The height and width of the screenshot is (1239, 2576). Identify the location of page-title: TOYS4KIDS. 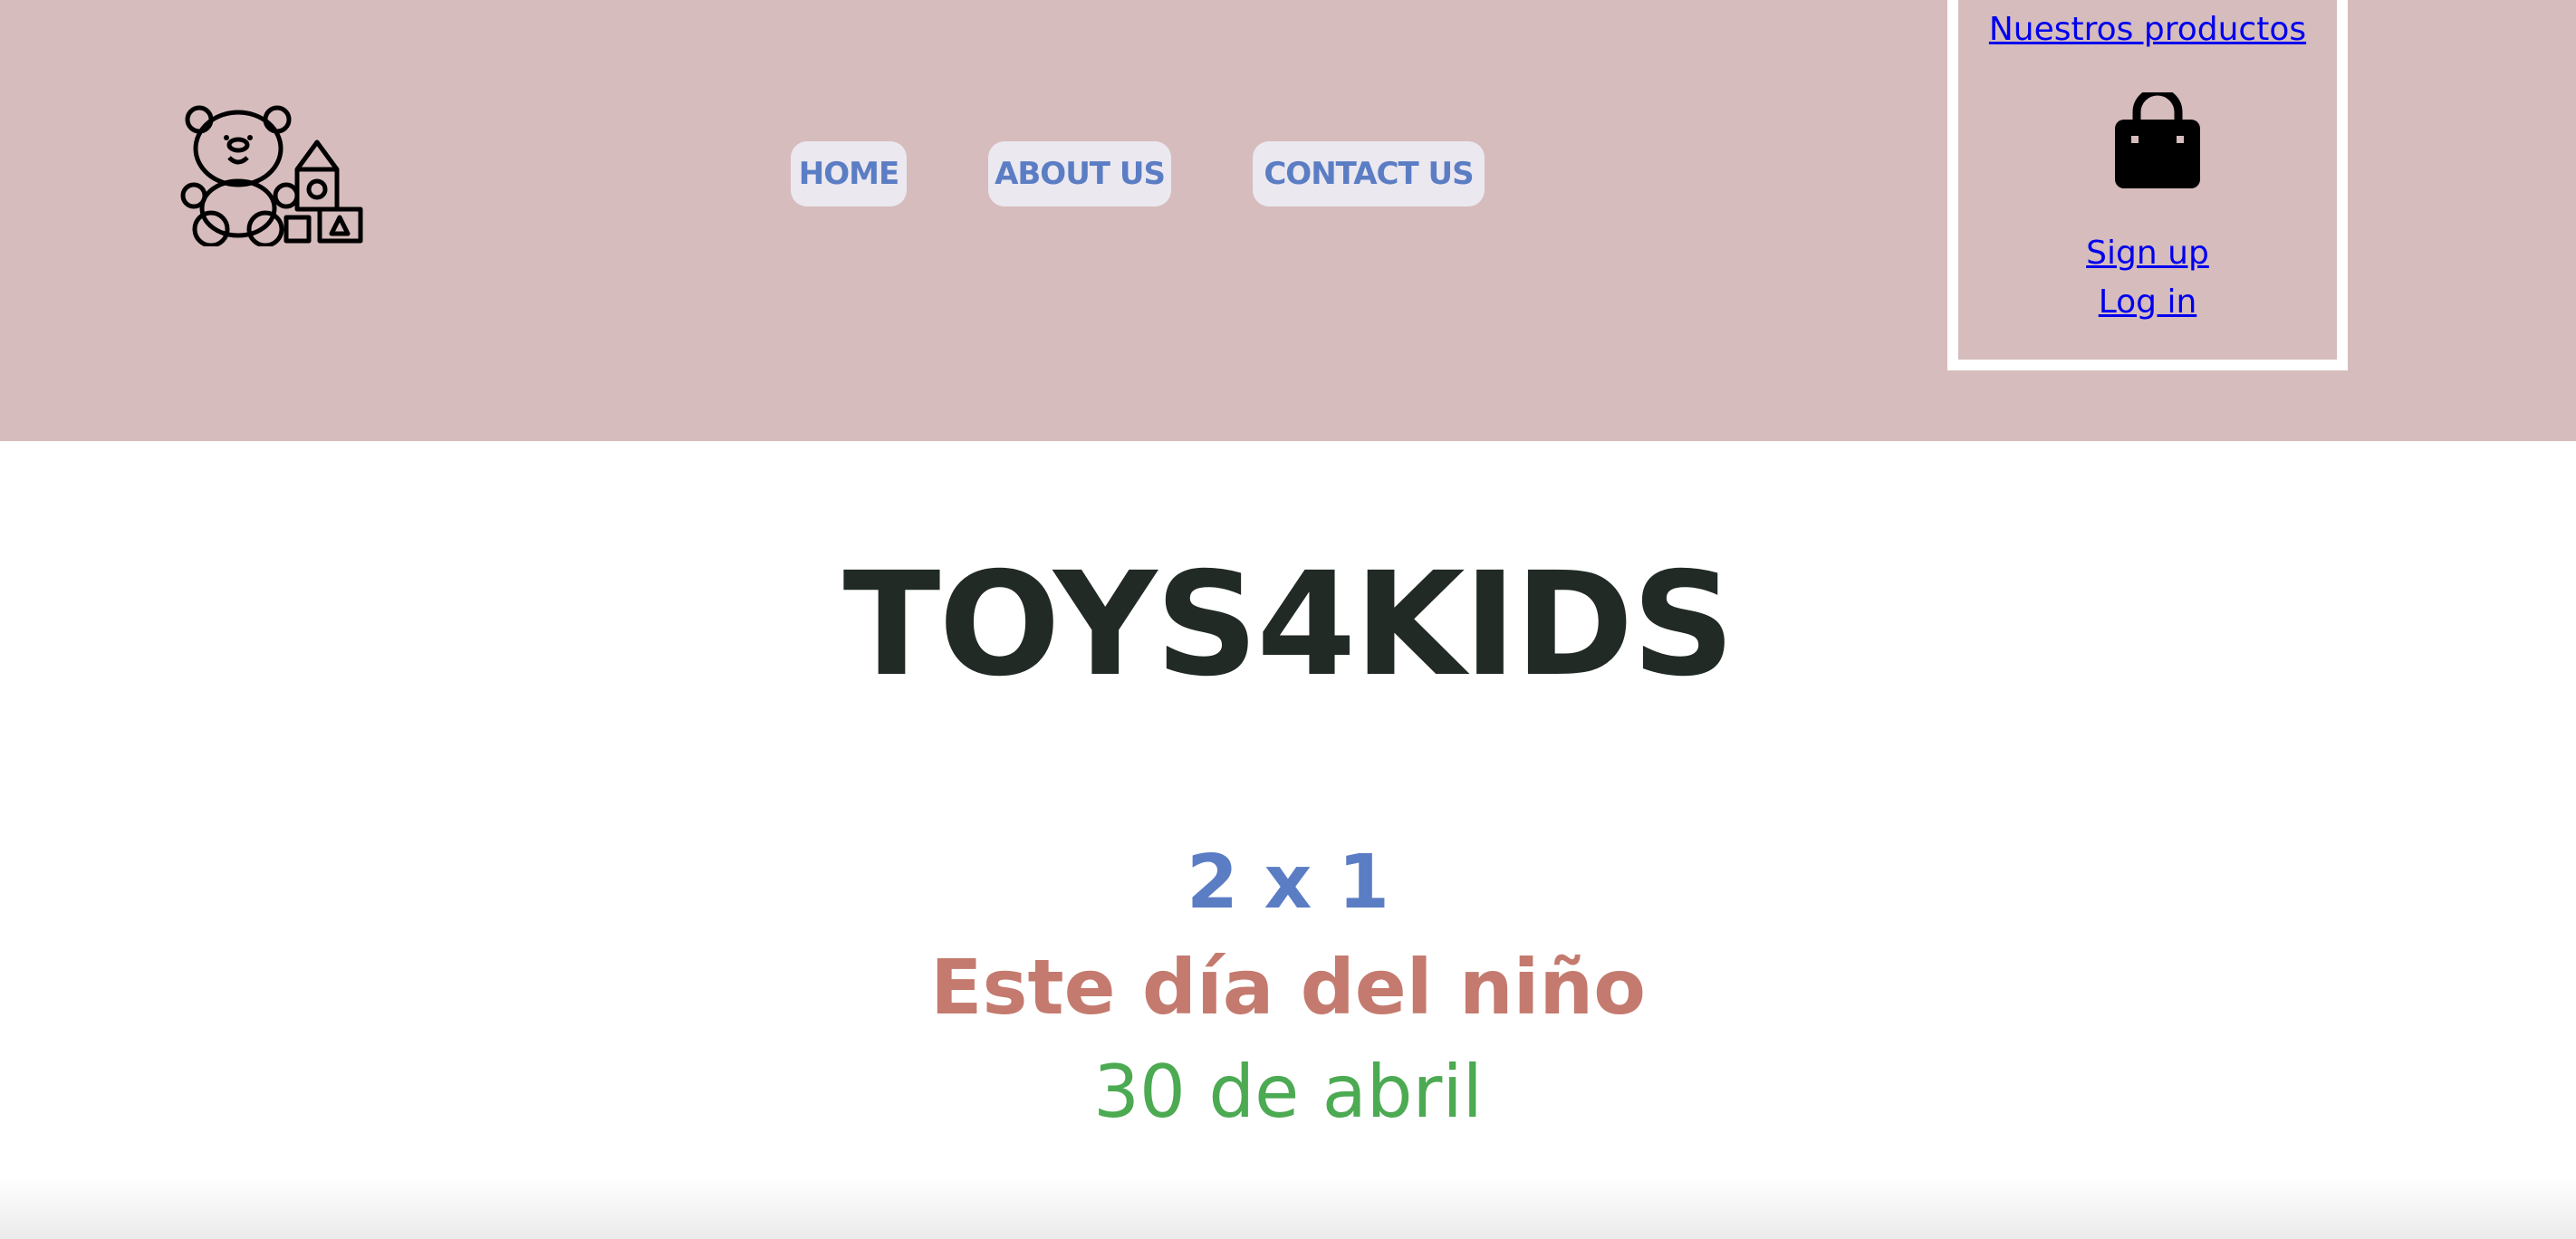
(1288, 625).